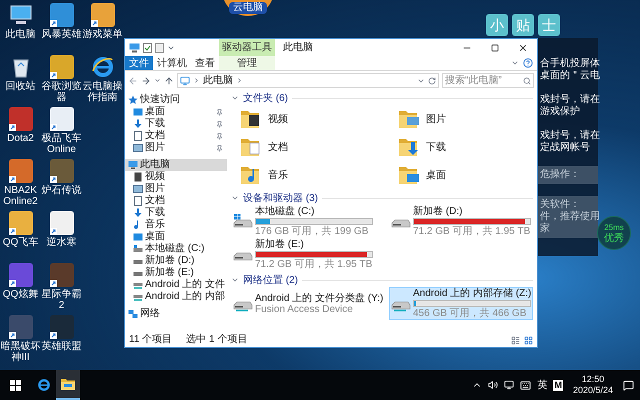 This screenshot has width=640, height=400. What do you see at coordinates (247, 47) in the screenshot?
I see `context-tab-header: 驱动器工具` at bounding box center [247, 47].